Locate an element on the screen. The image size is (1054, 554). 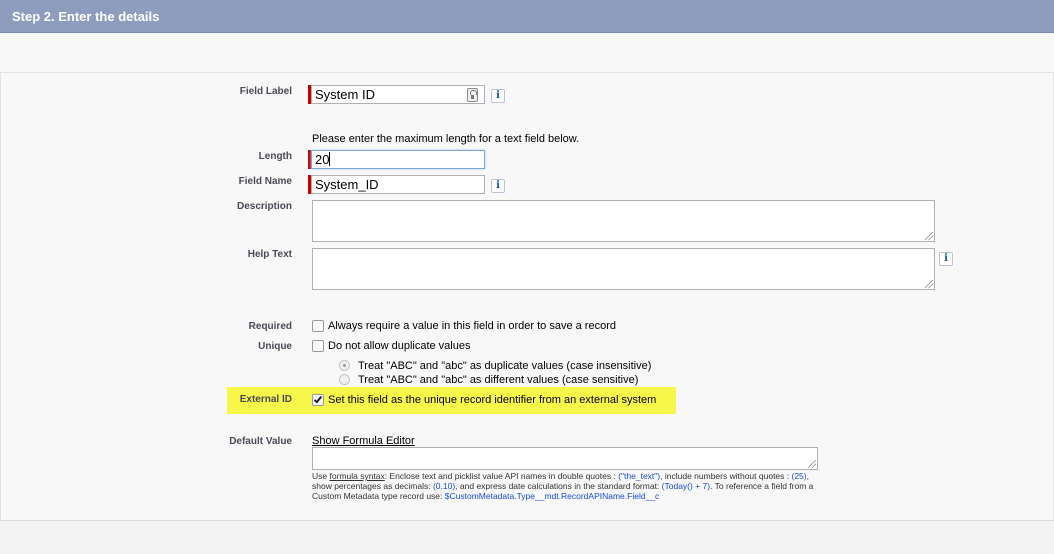
check-icon is located at coordinates (318, 399).